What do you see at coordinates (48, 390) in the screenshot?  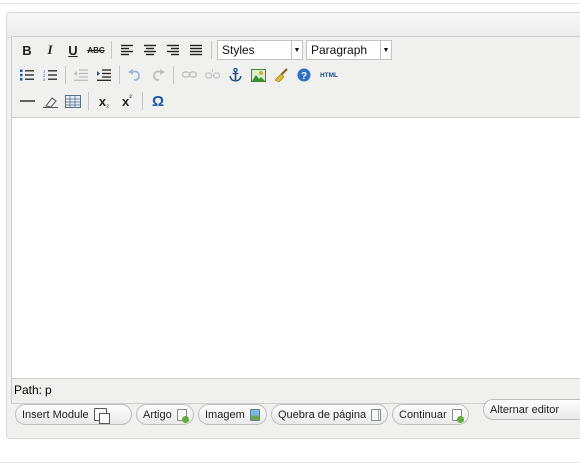 I see `path-element-p: p` at bounding box center [48, 390].